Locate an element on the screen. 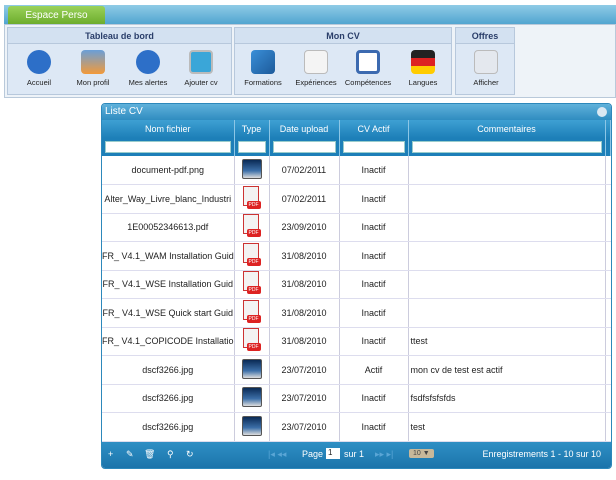 This screenshot has height=480, width=616. cell-nom-fichier: FR_ V4.1_WSE Installation Guid is located at coordinates (168, 284).